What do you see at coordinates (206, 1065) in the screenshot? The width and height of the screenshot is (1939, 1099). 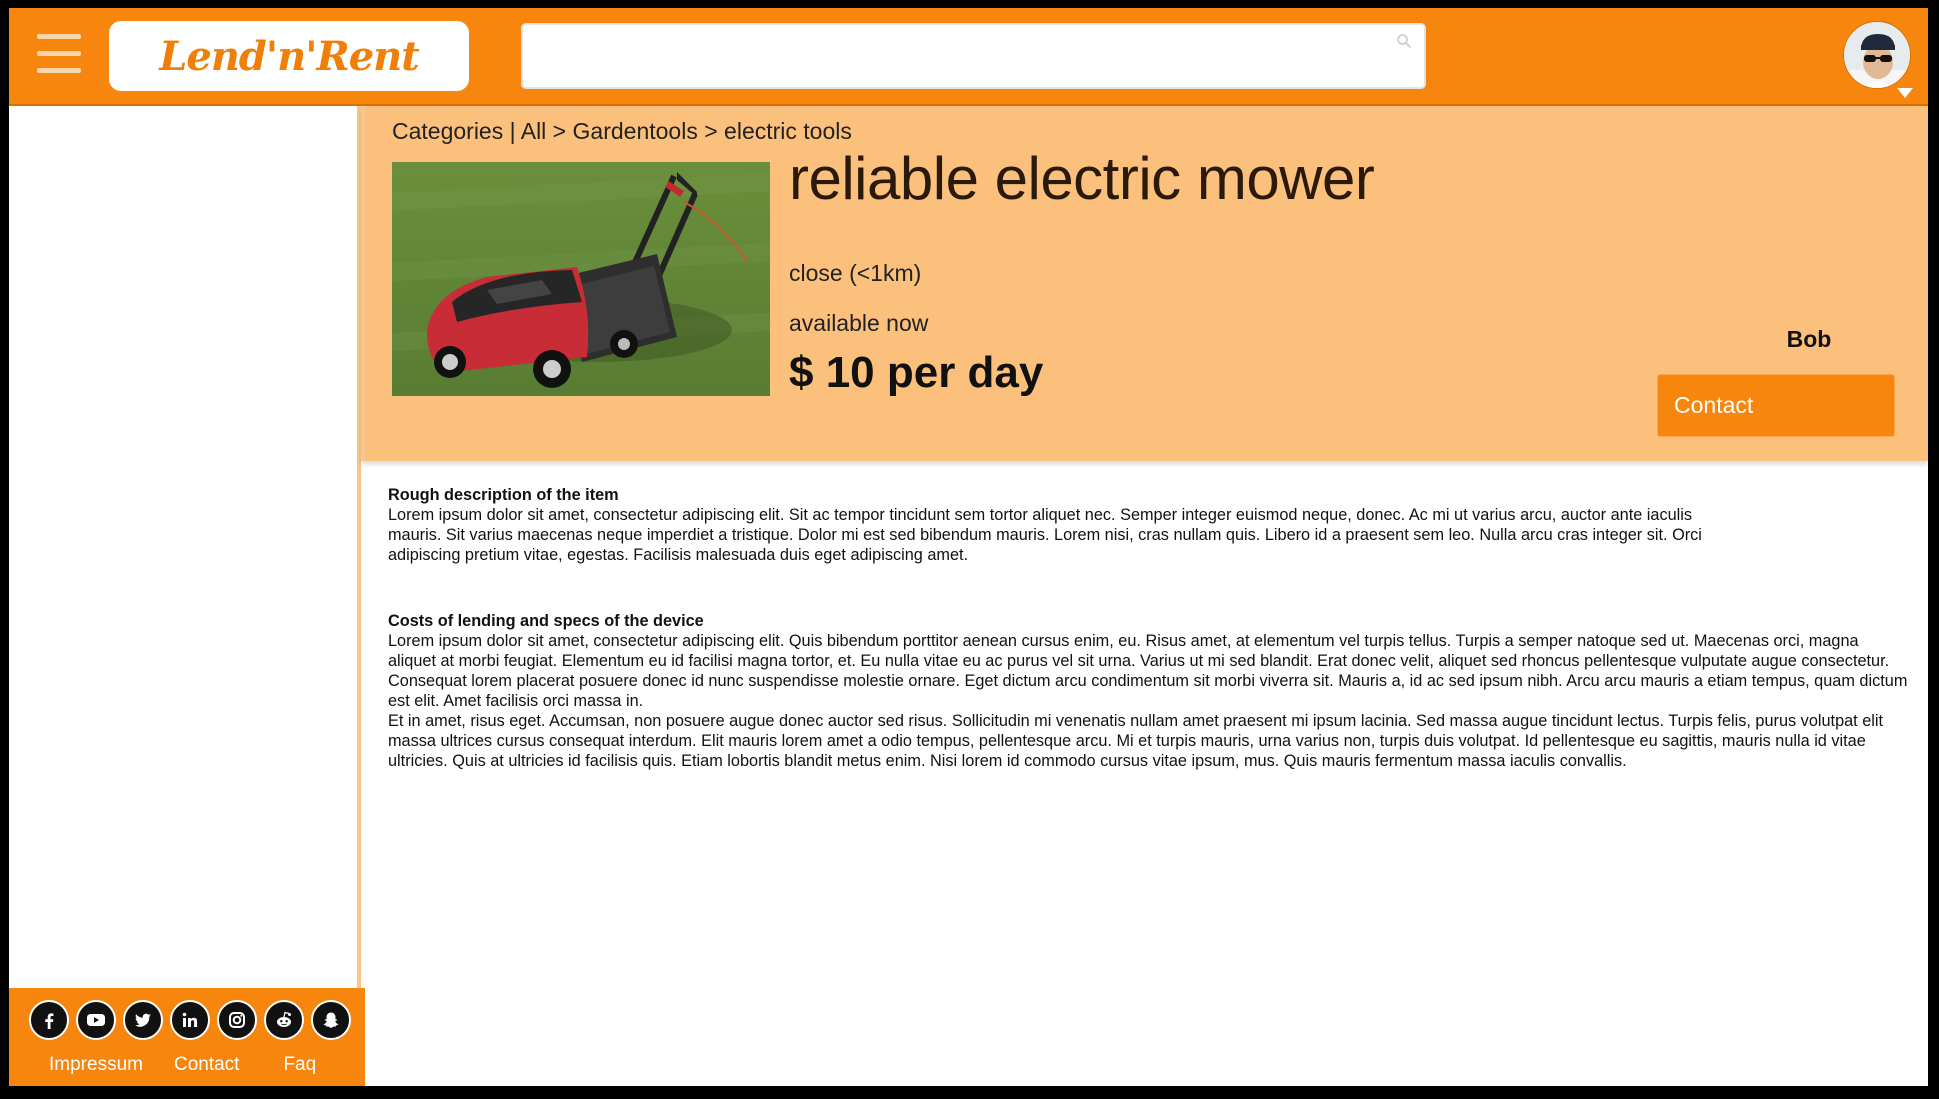 I see `contact-link: Contact` at bounding box center [206, 1065].